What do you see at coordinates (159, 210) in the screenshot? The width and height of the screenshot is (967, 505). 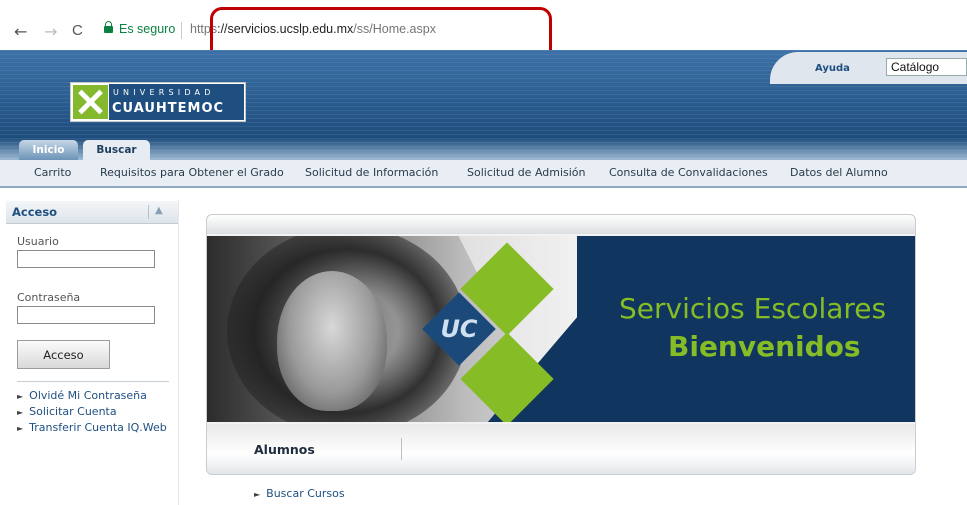 I see `collapse-icon: ▲` at bounding box center [159, 210].